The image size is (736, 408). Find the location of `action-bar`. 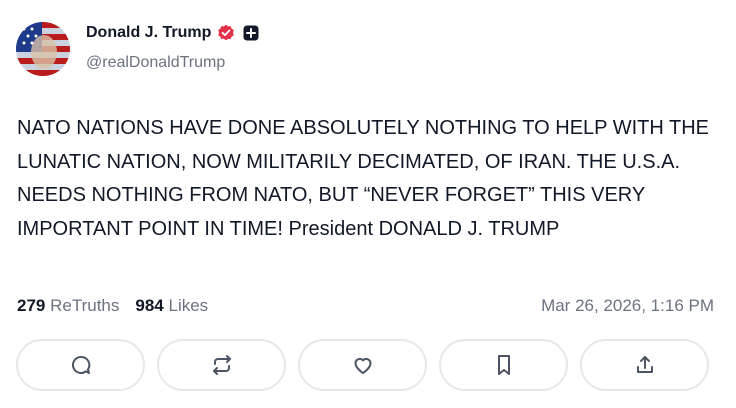

action-bar is located at coordinates (362, 365).